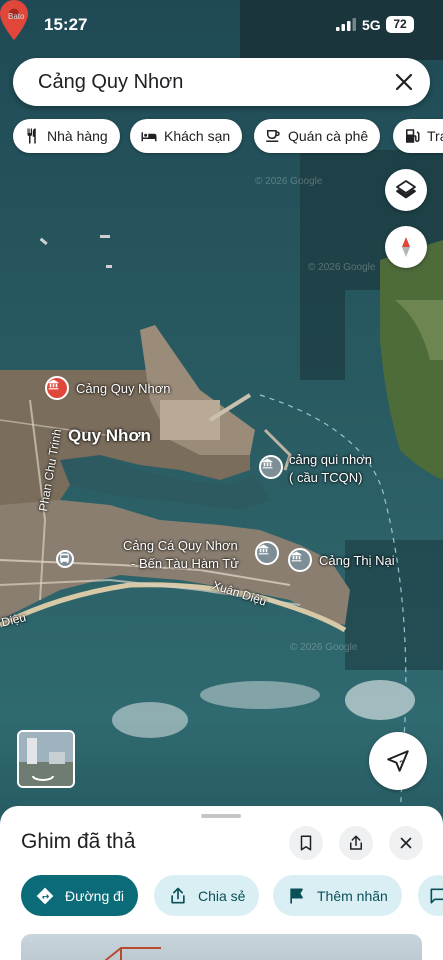 The image size is (443, 960). I want to click on bookmark-icon, so click(306, 843).